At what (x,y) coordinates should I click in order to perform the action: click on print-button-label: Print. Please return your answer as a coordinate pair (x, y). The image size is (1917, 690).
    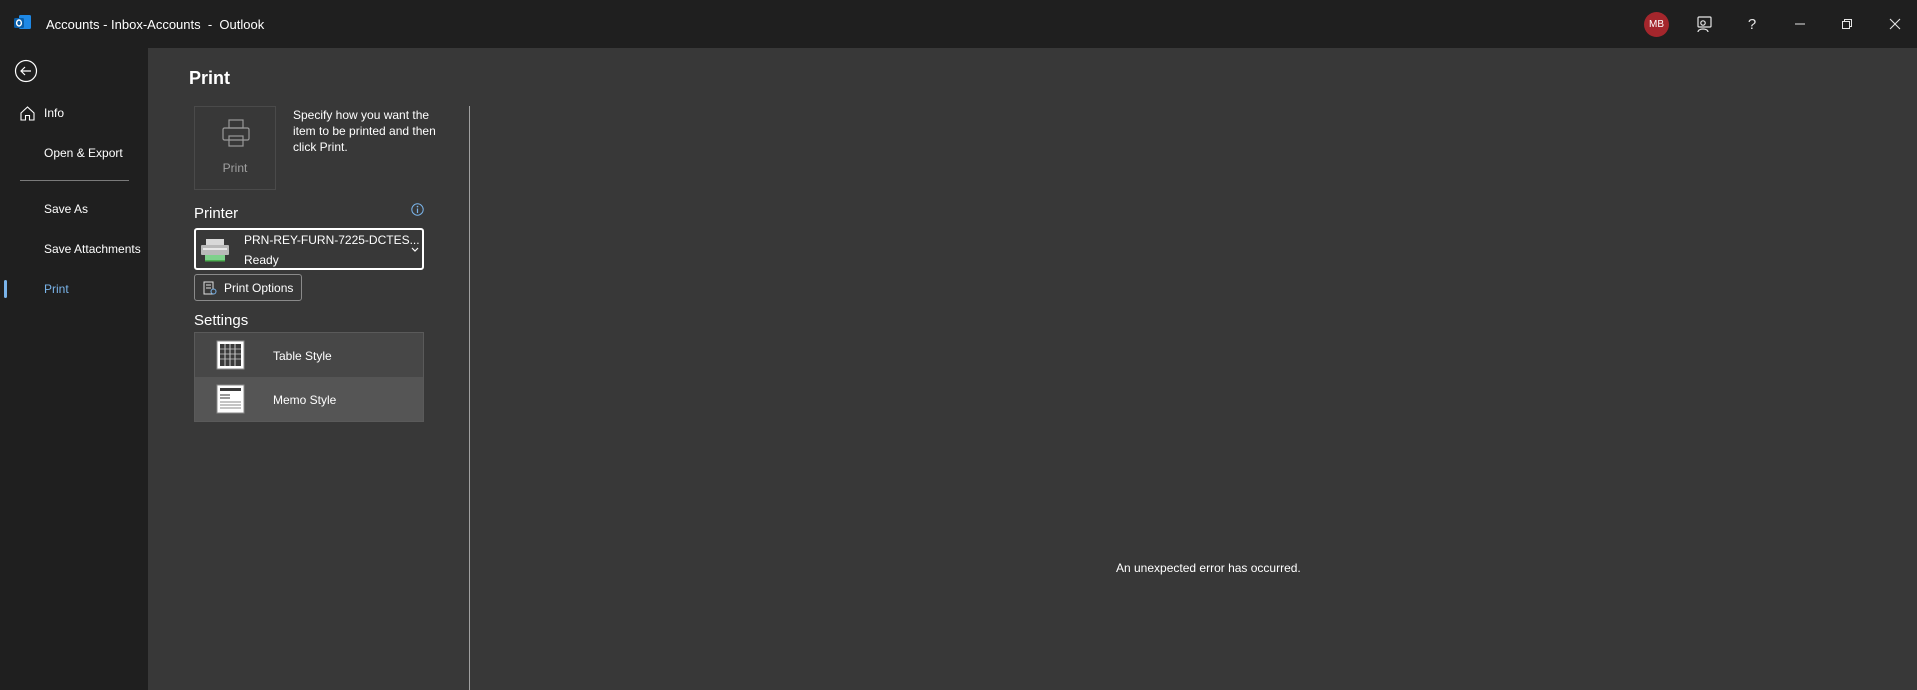
    Looking at the image, I should click on (235, 168).